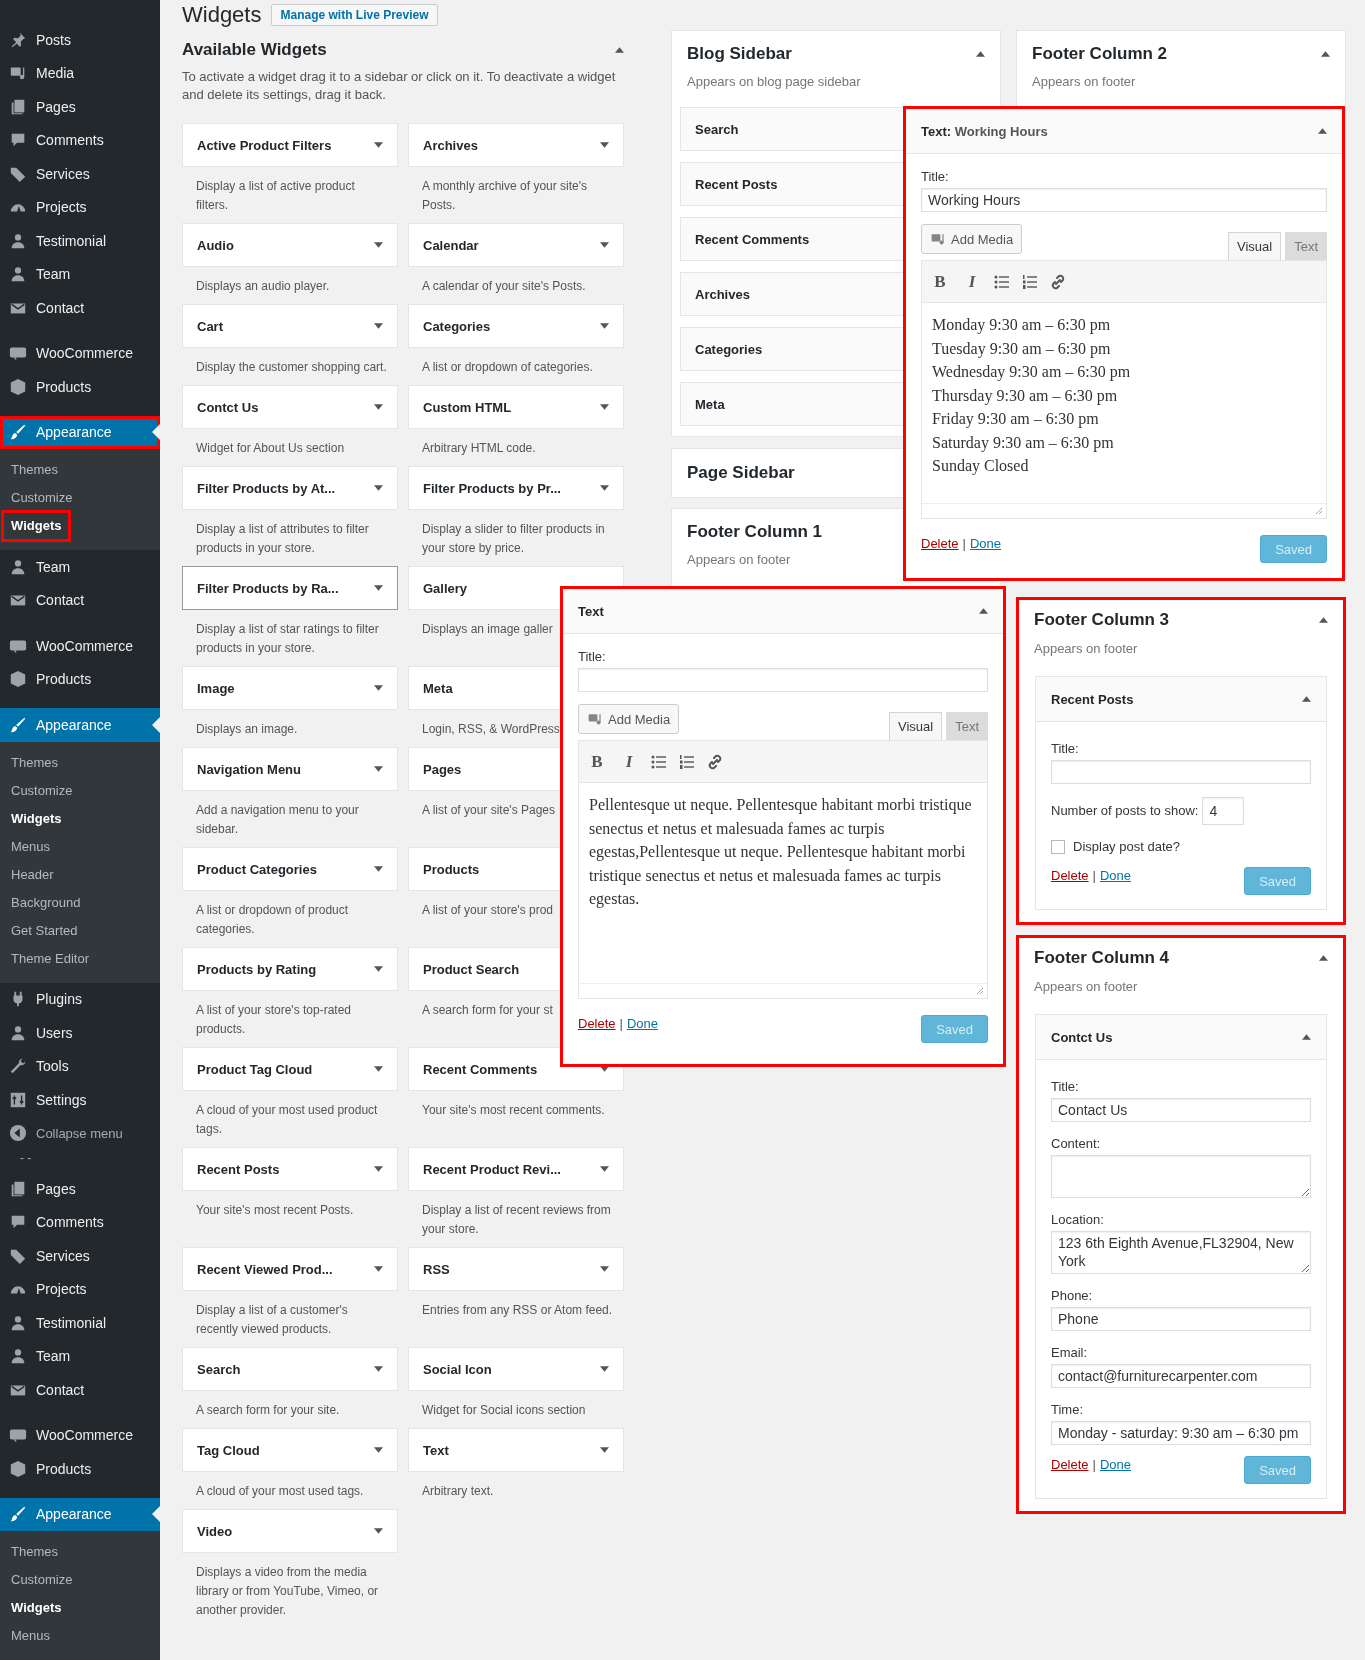  Describe the element at coordinates (487, 629) in the screenshot. I see `widget-description: Displays an image galler` at that location.